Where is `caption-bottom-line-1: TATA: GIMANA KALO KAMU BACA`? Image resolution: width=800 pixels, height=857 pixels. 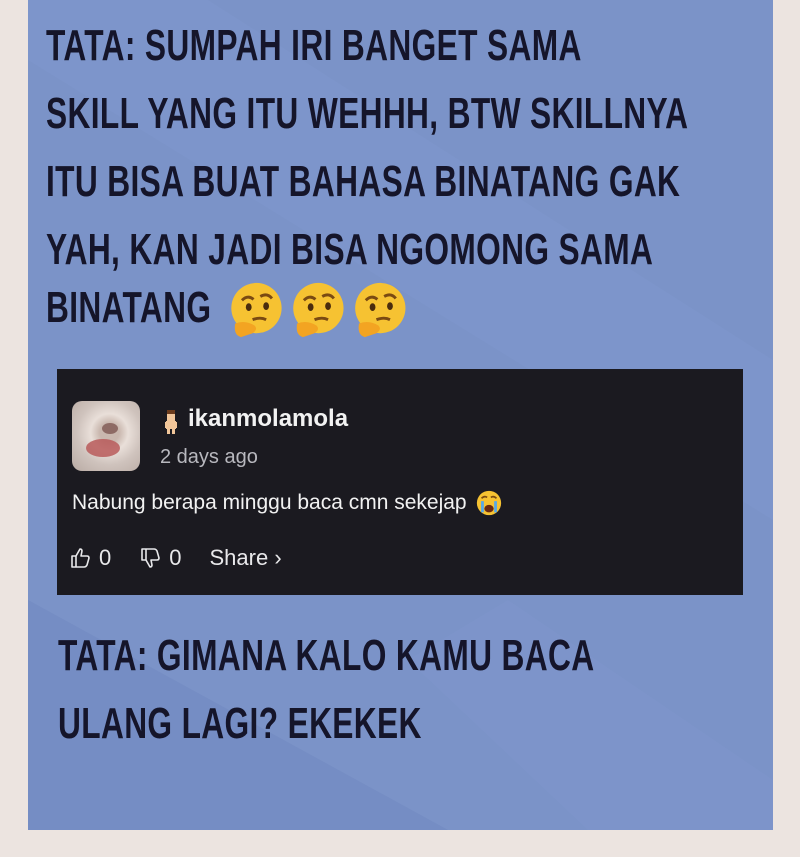 caption-bottom-line-1: TATA: GIMANA KALO KAMU BACA is located at coordinates (326, 655).